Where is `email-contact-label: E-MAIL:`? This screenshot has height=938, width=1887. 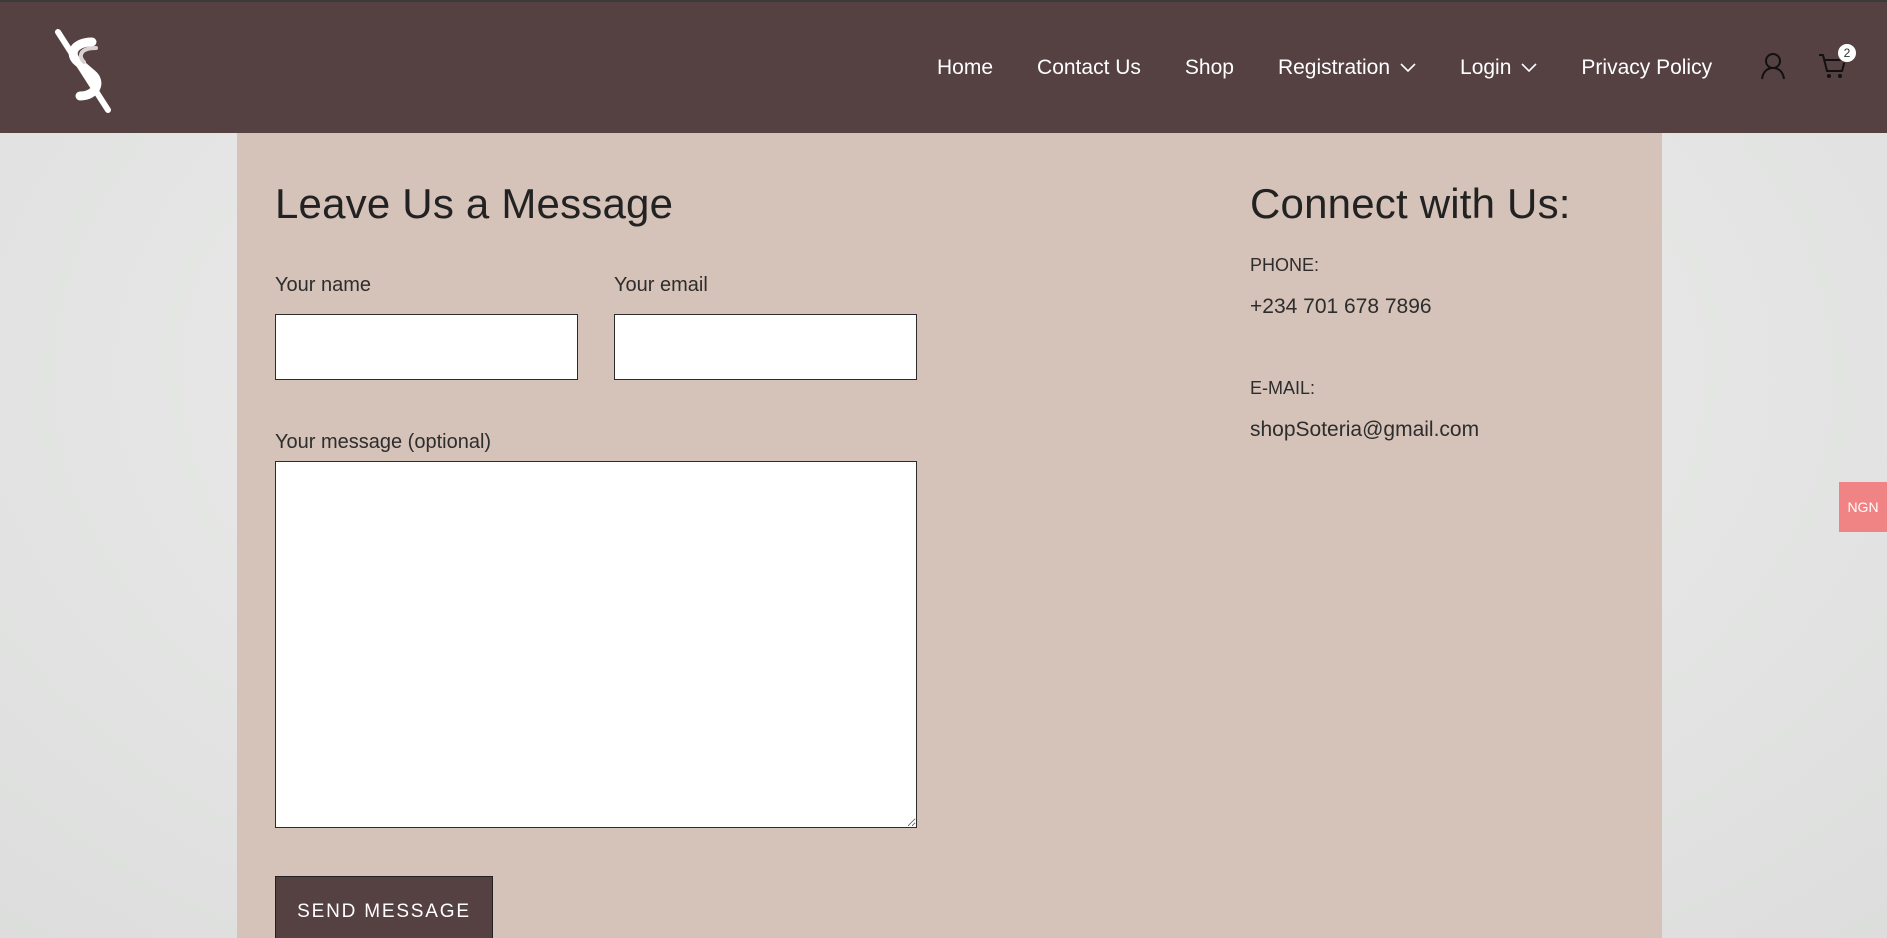
email-contact-label: E-MAIL: is located at coordinates (1283, 388).